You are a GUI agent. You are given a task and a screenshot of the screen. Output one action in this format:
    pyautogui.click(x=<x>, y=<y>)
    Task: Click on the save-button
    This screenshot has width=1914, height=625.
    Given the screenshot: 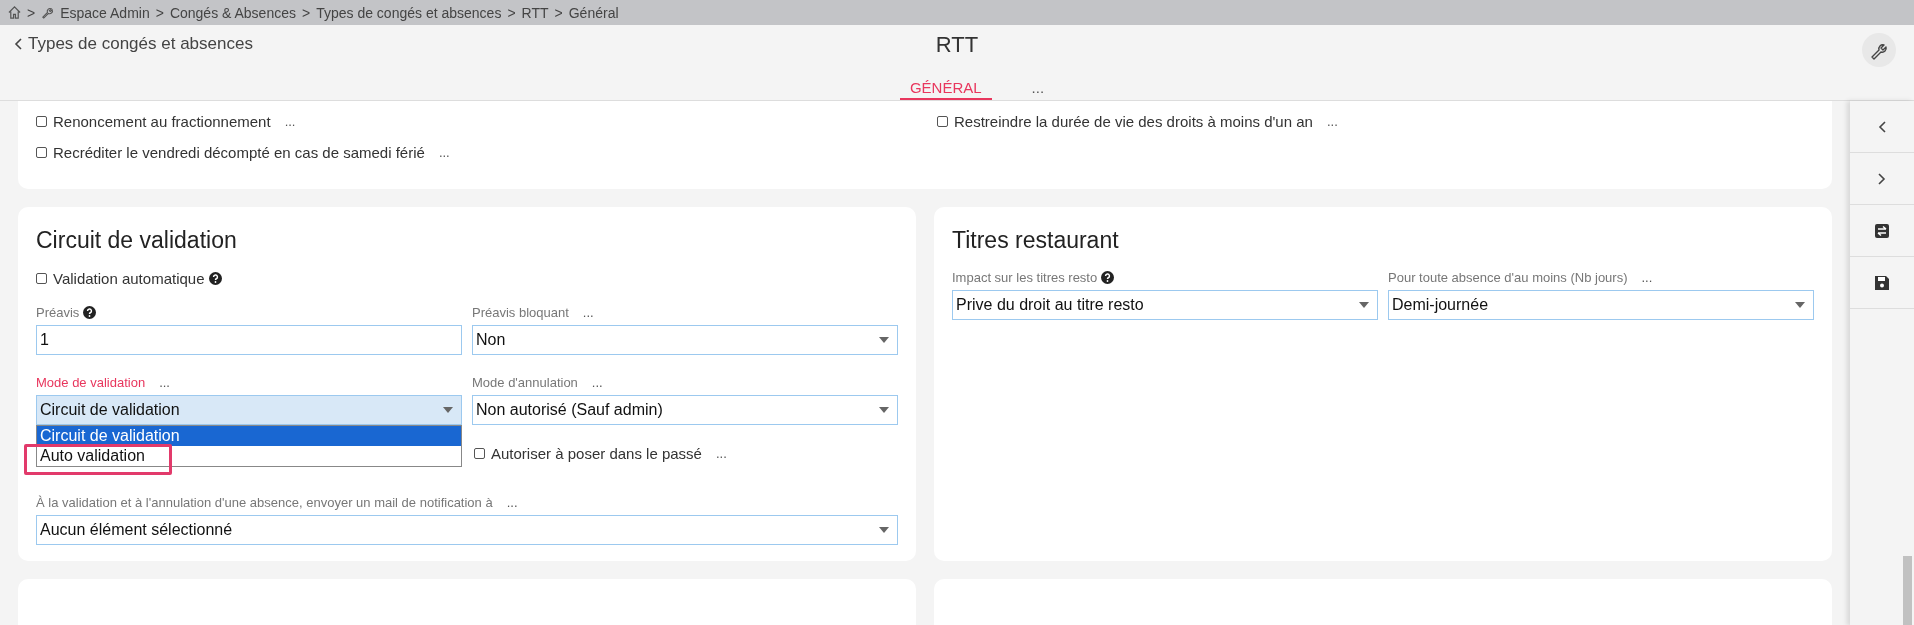 What is the action you would take?
    pyautogui.click(x=1882, y=283)
    